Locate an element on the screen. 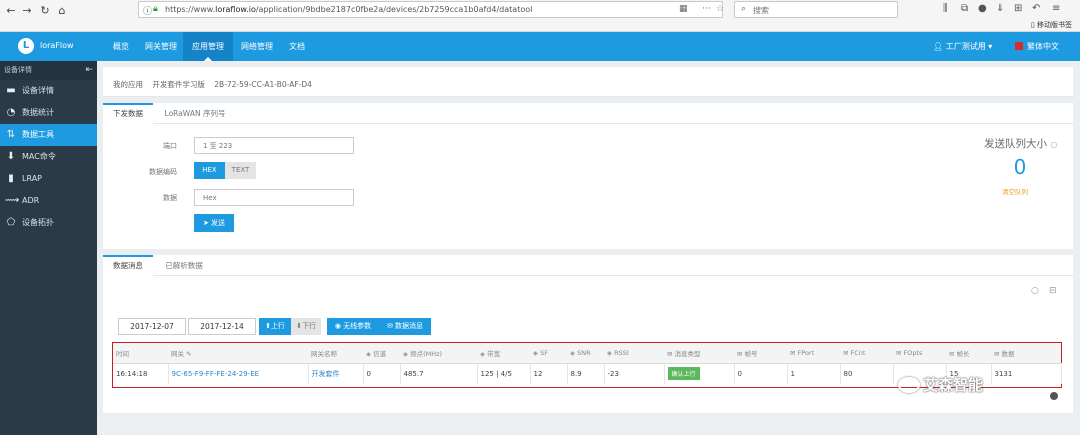 This screenshot has height=435, width=1080. tab-lorawan-seq: LoRaWAN 序列号 is located at coordinates (195, 113).